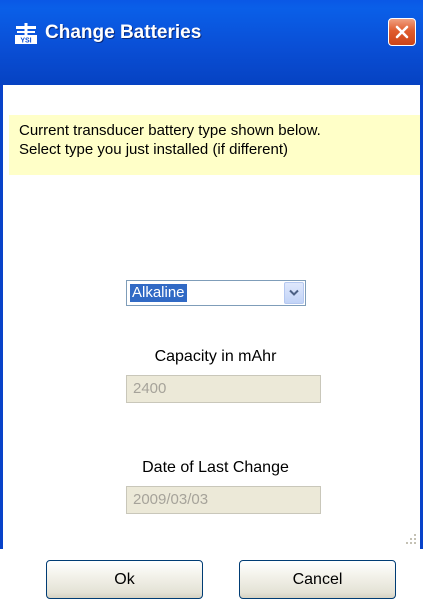  What do you see at coordinates (223, 500) in the screenshot?
I see `last-change-field: 2009/03/03` at bounding box center [223, 500].